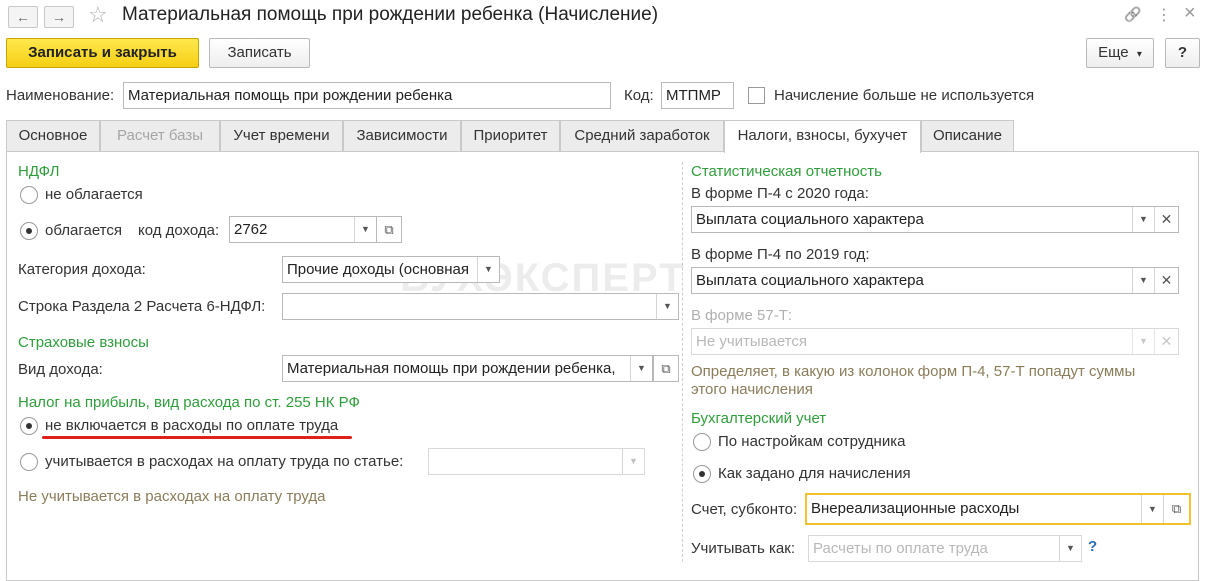 This screenshot has width=1206, height=581. I want to click on accounting-section-title: Бухгалтерский учет, so click(759, 418).